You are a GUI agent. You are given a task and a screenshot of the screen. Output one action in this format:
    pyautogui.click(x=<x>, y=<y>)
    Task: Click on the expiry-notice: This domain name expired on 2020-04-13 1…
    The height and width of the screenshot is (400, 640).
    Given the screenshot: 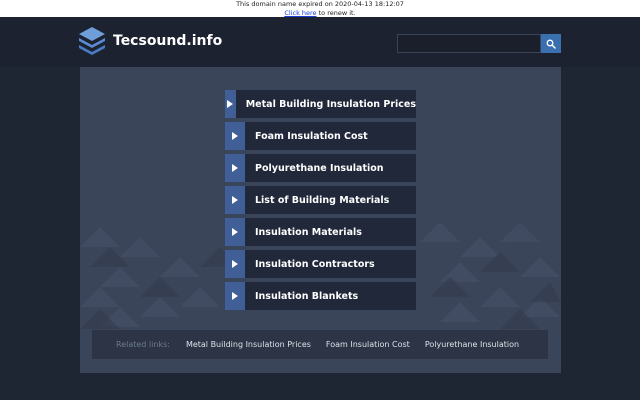 What is the action you would take?
    pyautogui.click(x=320, y=8)
    